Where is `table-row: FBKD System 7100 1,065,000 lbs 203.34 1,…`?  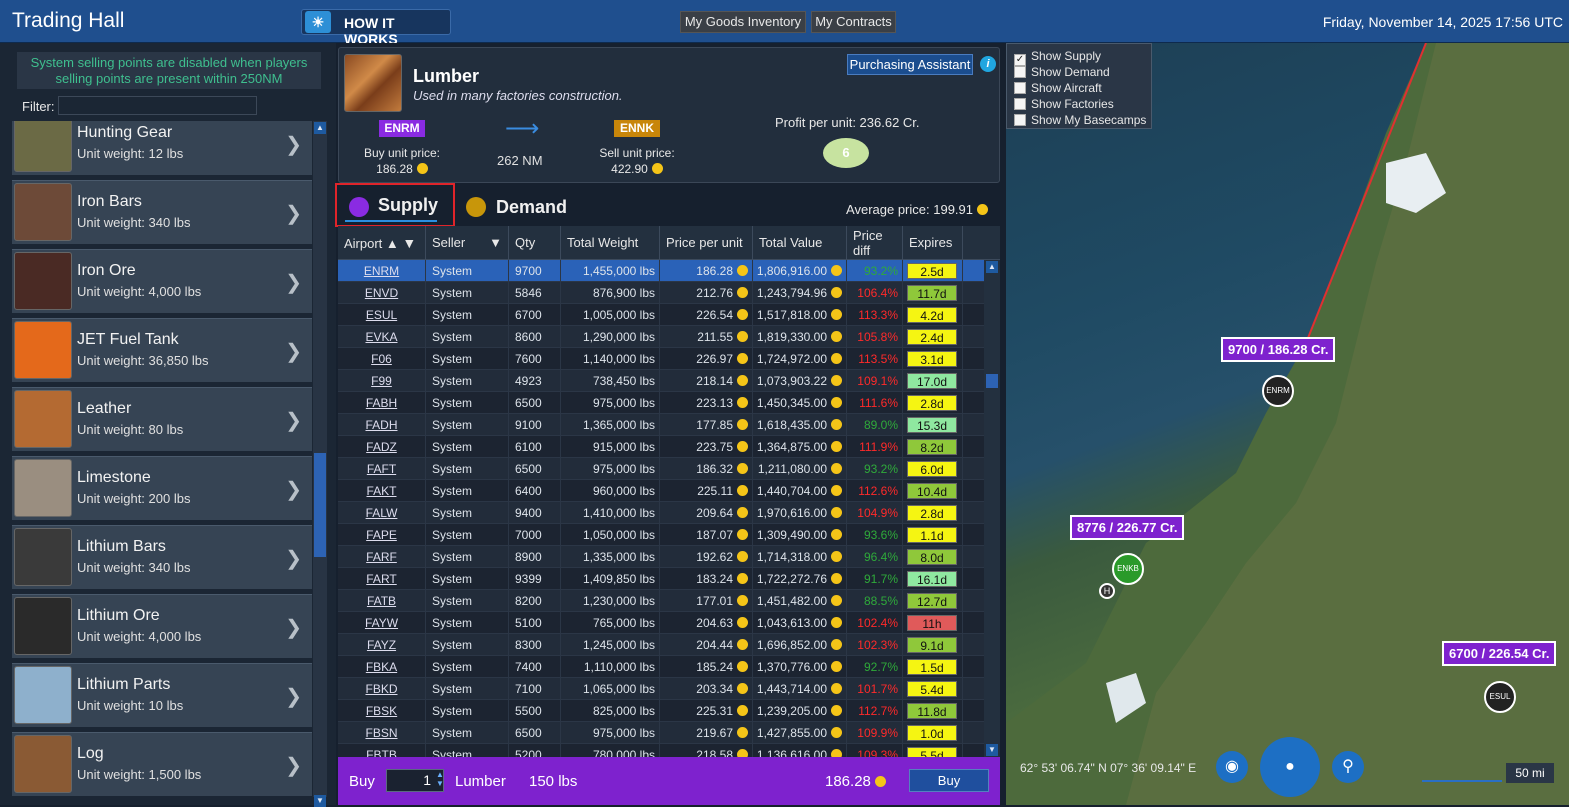
table-row: FBKD System 7100 1,065,000 lbs 203.34 1,… is located at coordinates (661, 689).